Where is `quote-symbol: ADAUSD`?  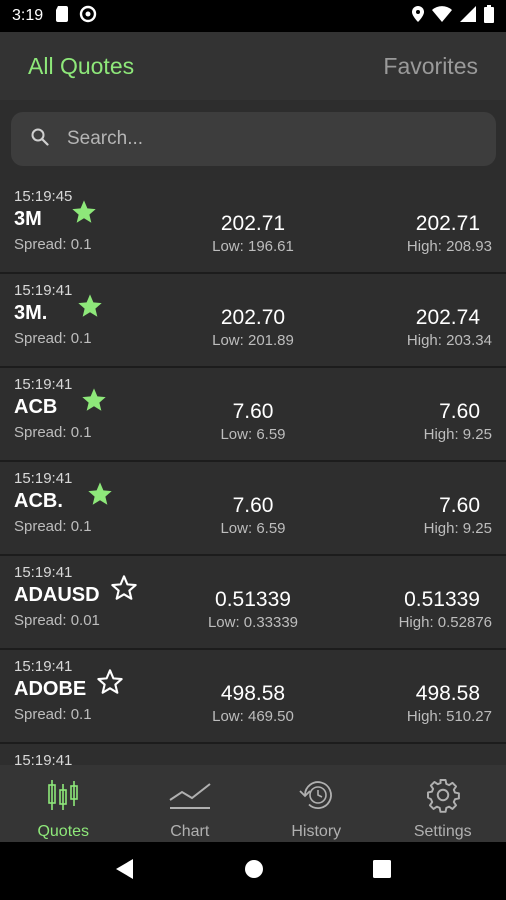
quote-symbol: ADAUSD is located at coordinates (57, 595).